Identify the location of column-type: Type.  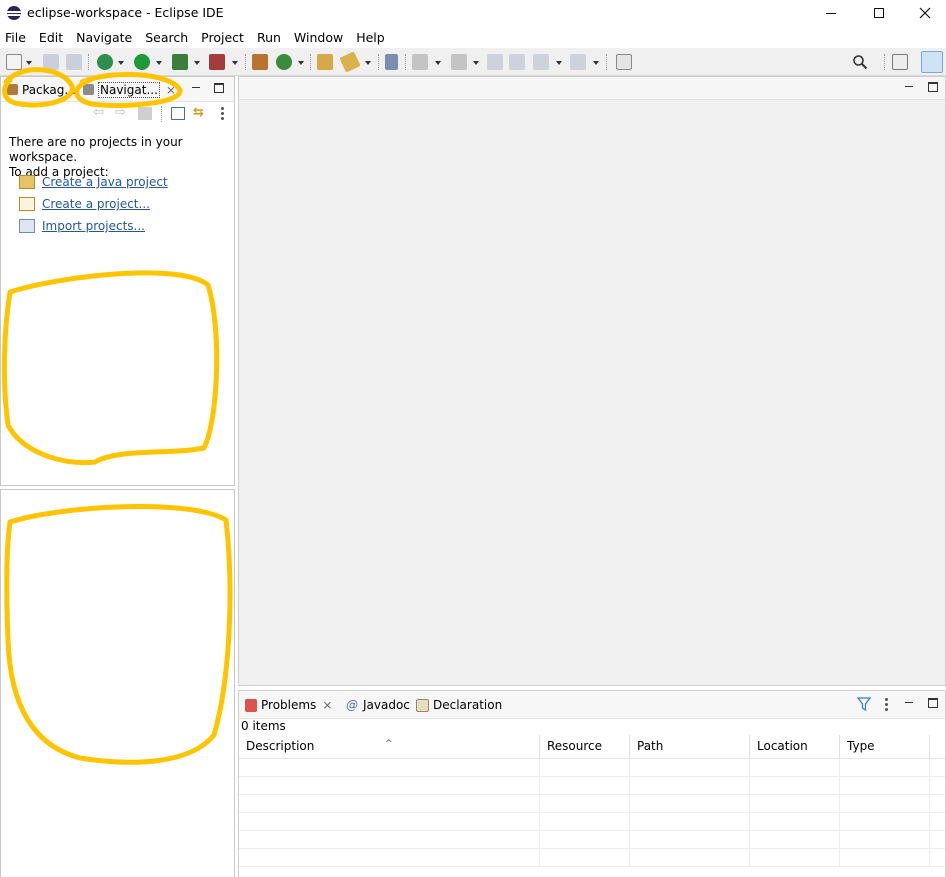
(885, 747).